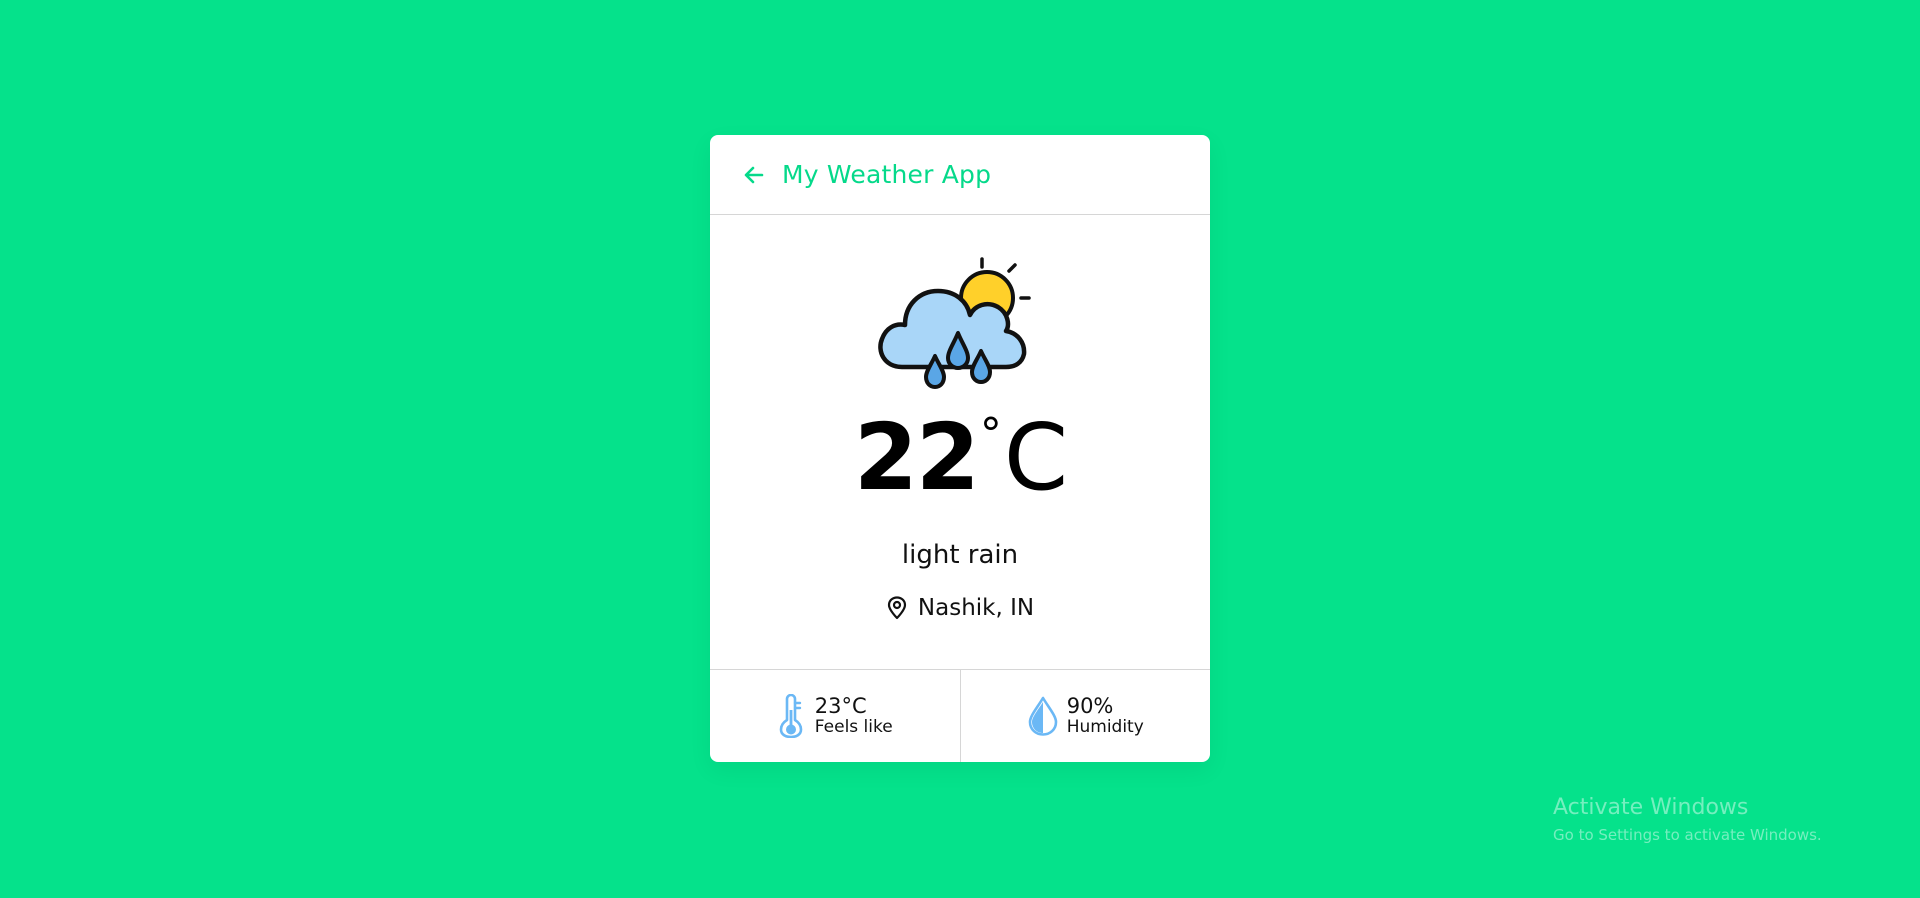 The width and height of the screenshot is (1920, 898). Describe the element at coordinates (840, 706) in the screenshot. I see `feels-like-value: 23°C` at that location.